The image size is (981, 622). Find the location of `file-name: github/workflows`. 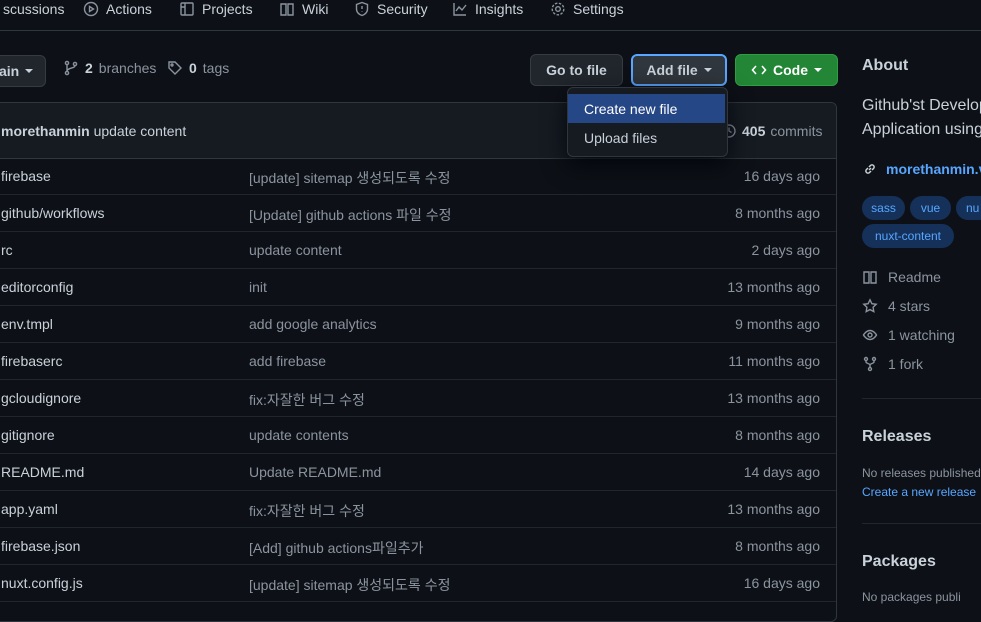

file-name: github/workflows is located at coordinates (53, 213).